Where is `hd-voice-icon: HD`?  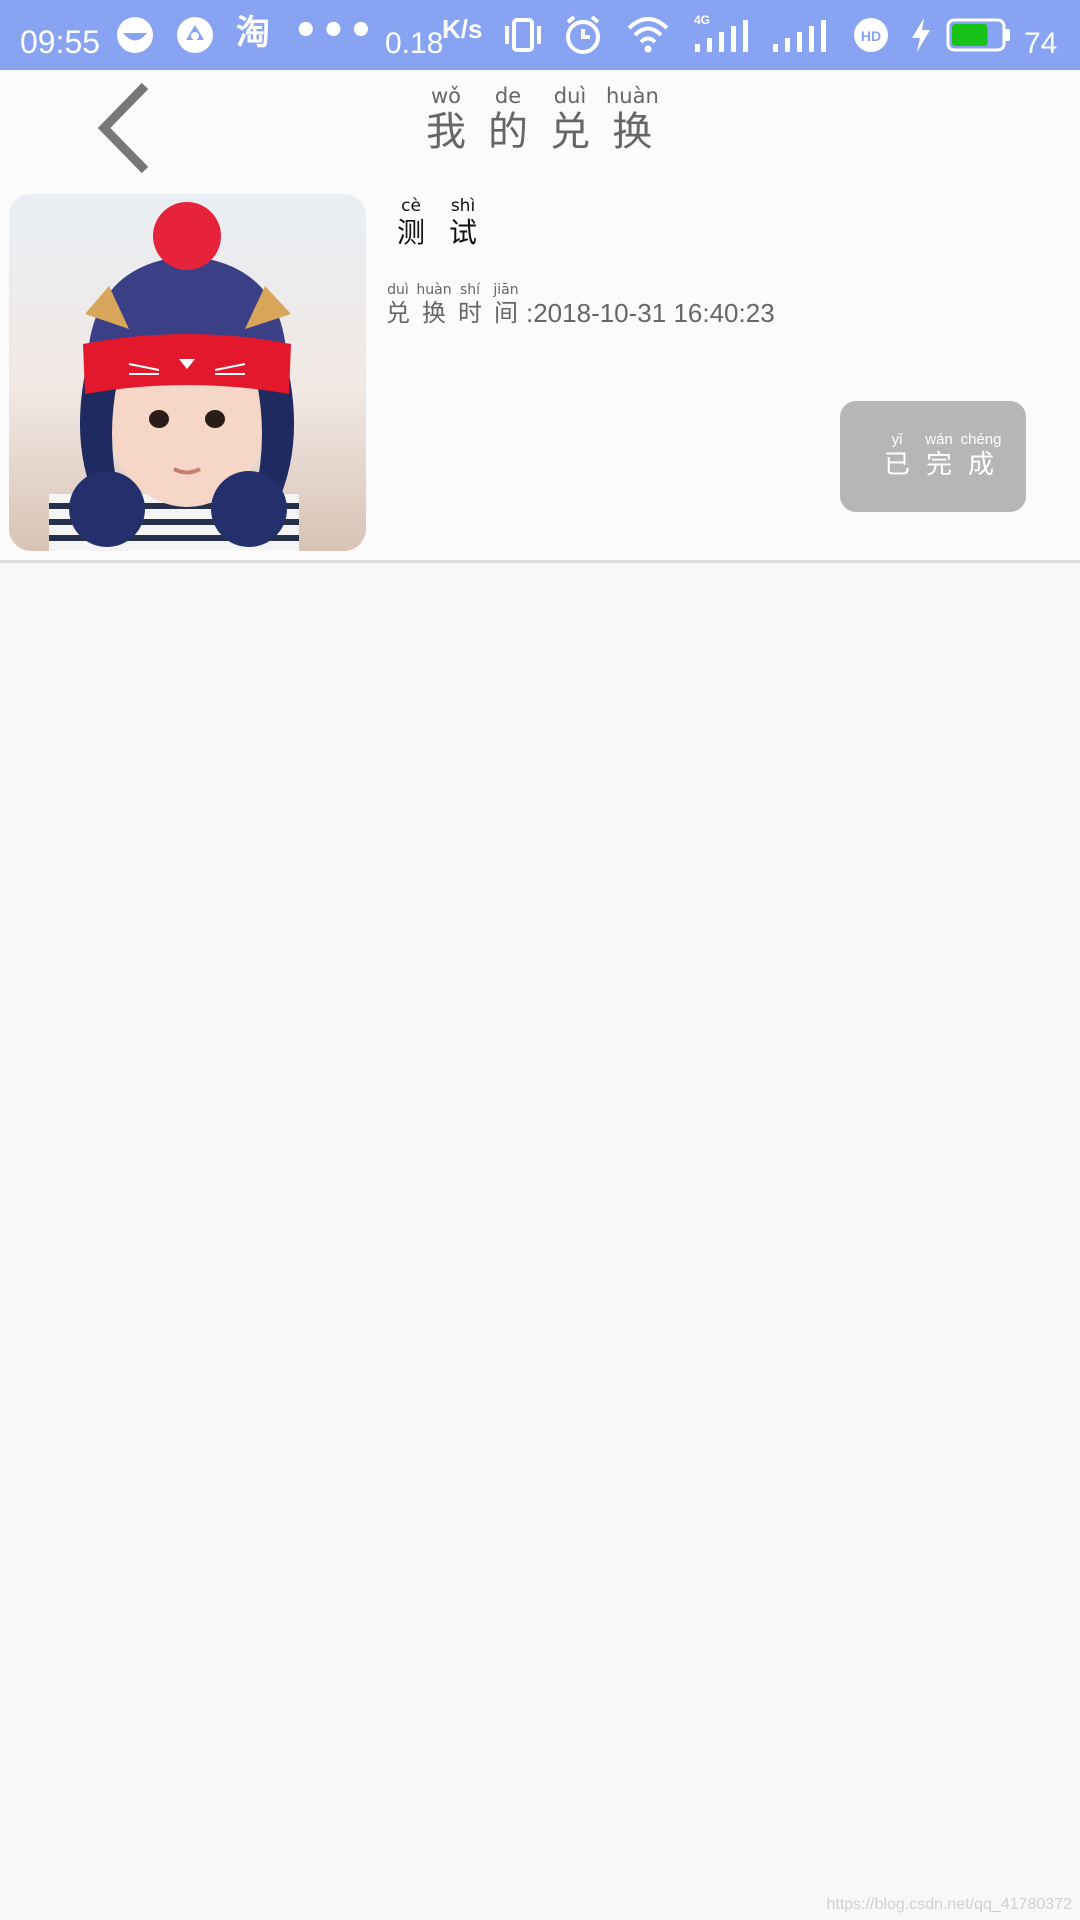
hd-voice-icon: HD is located at coordinates (871, 35).